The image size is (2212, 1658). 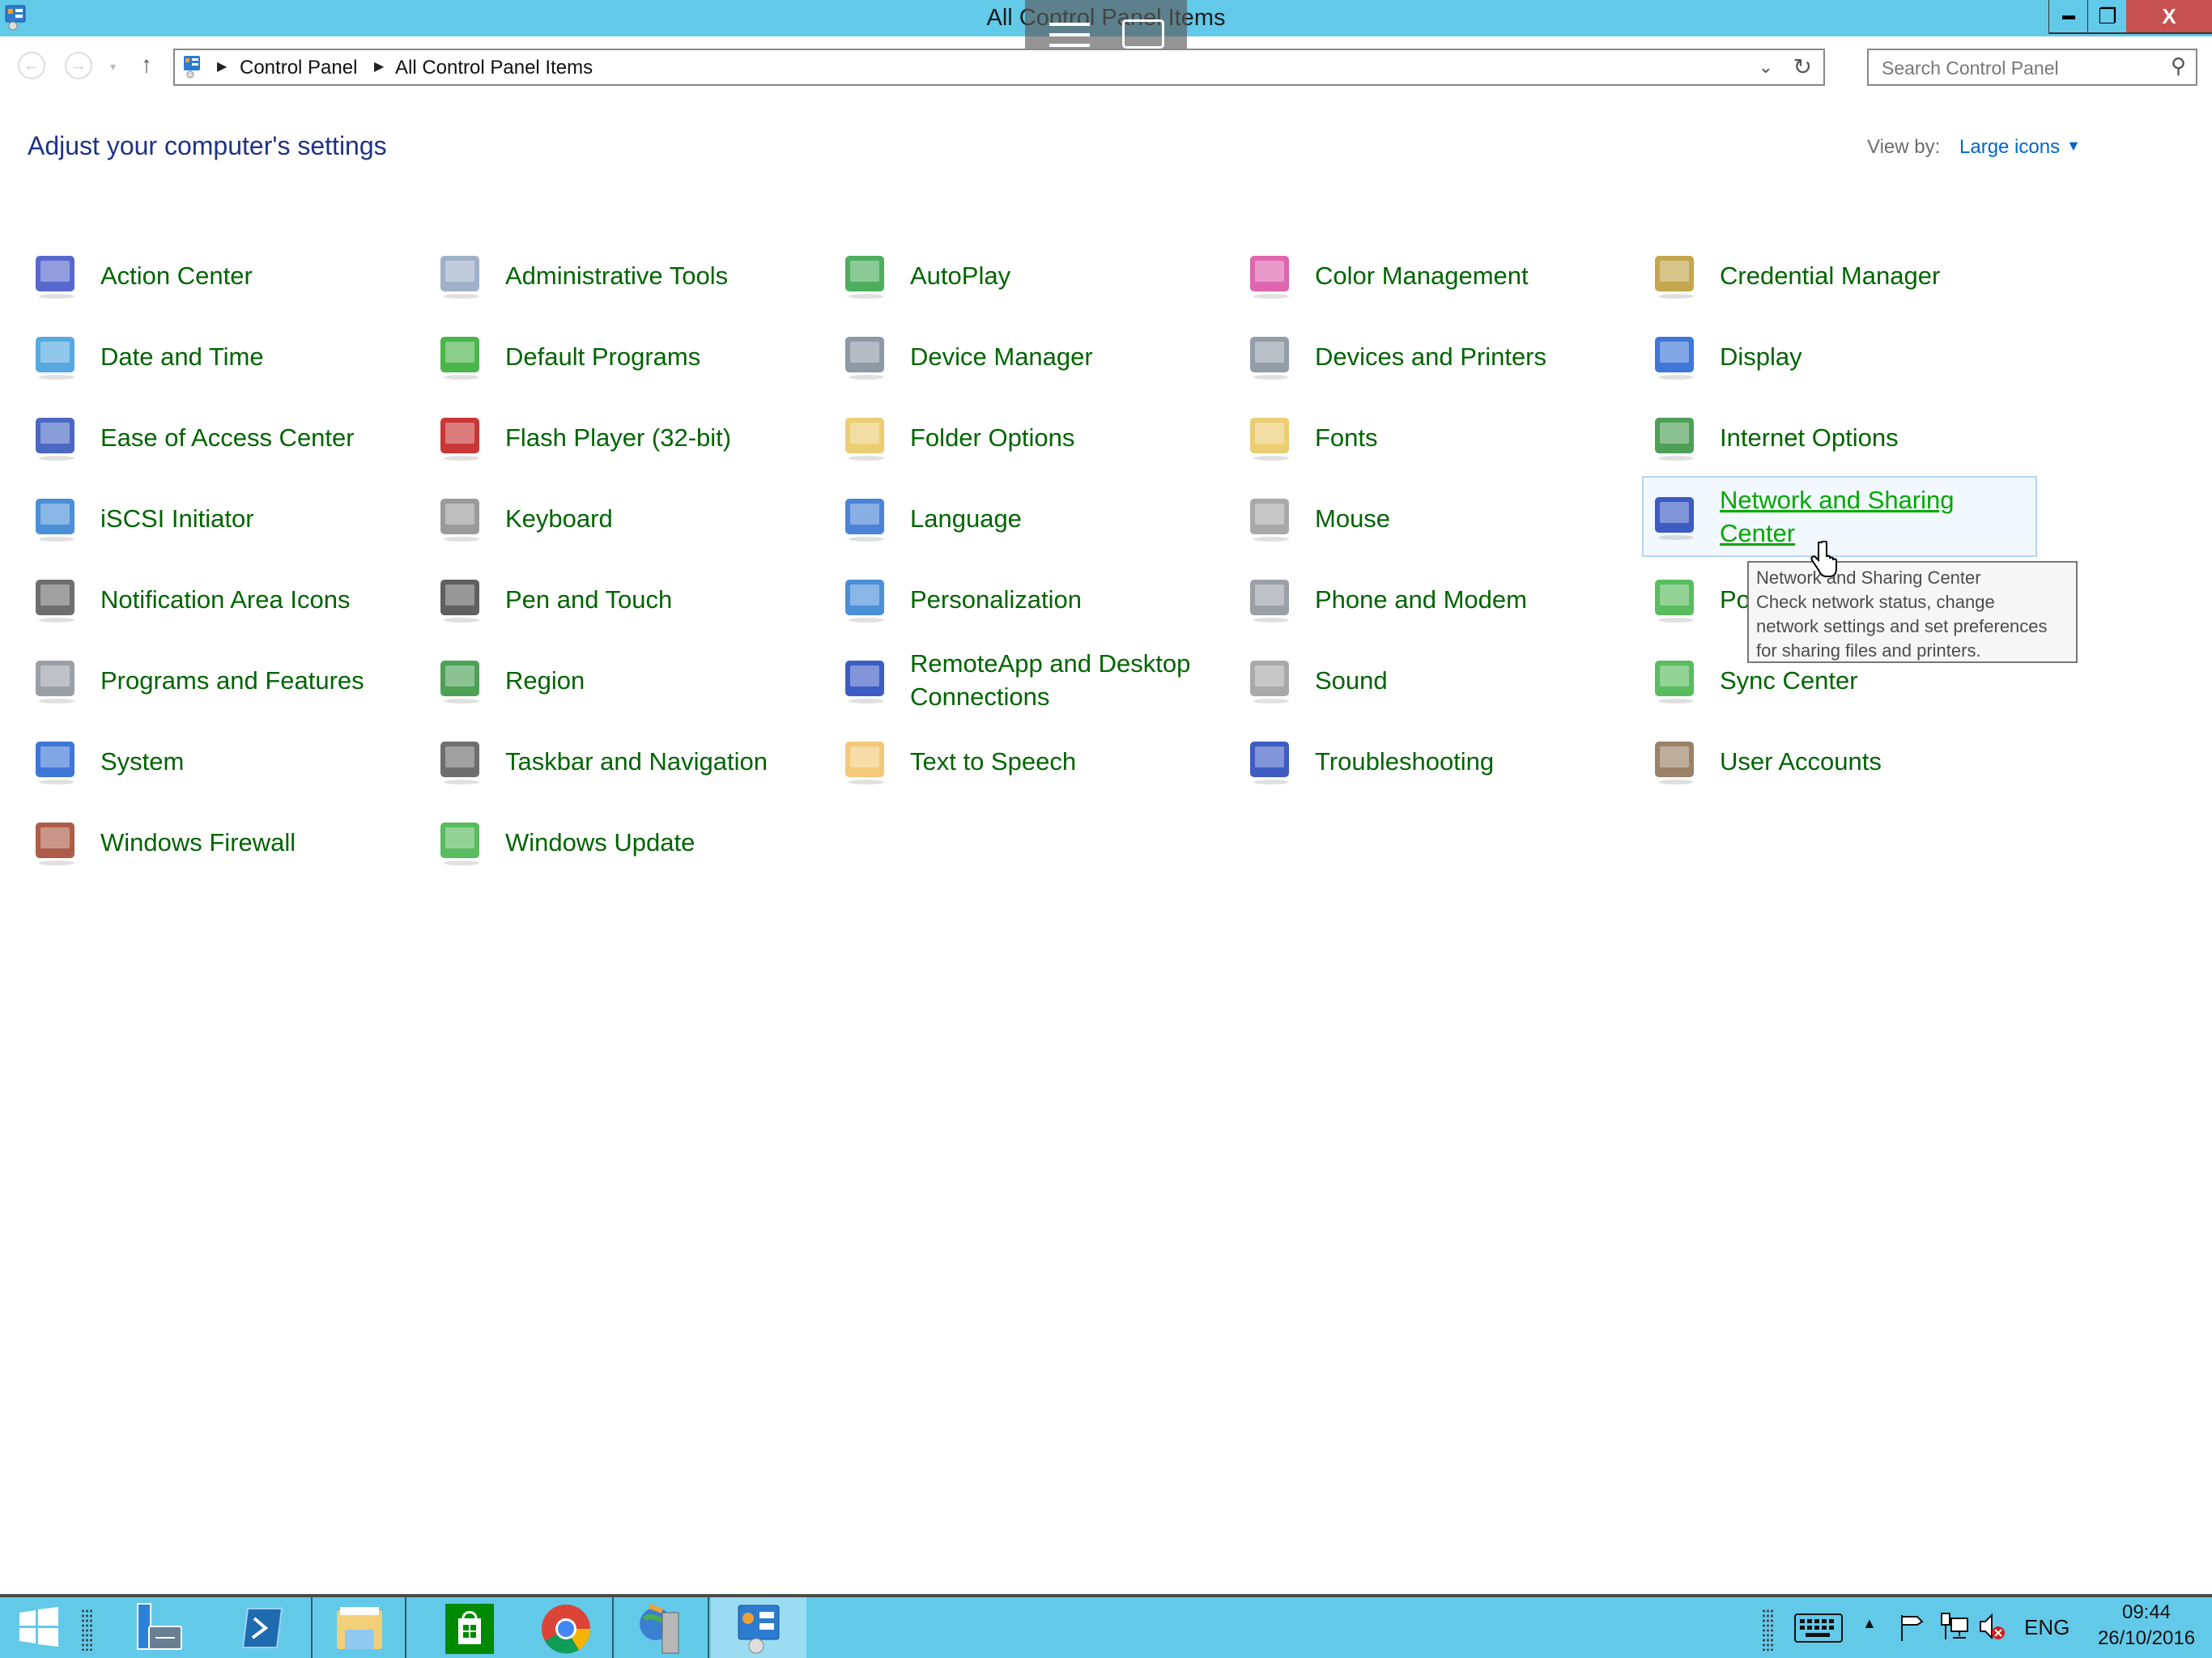 I want to click on item-keyboard: Keyboard, so click(x=630, y=518).